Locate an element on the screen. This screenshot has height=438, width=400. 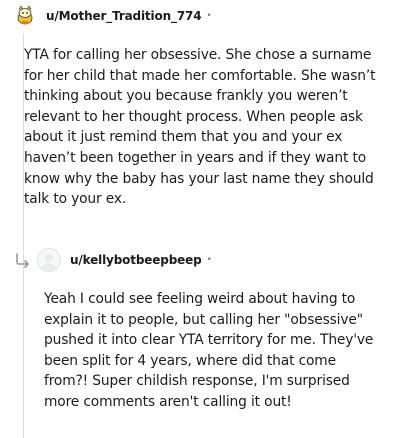
default-avatar-icon is located at coordinates (49, 260).